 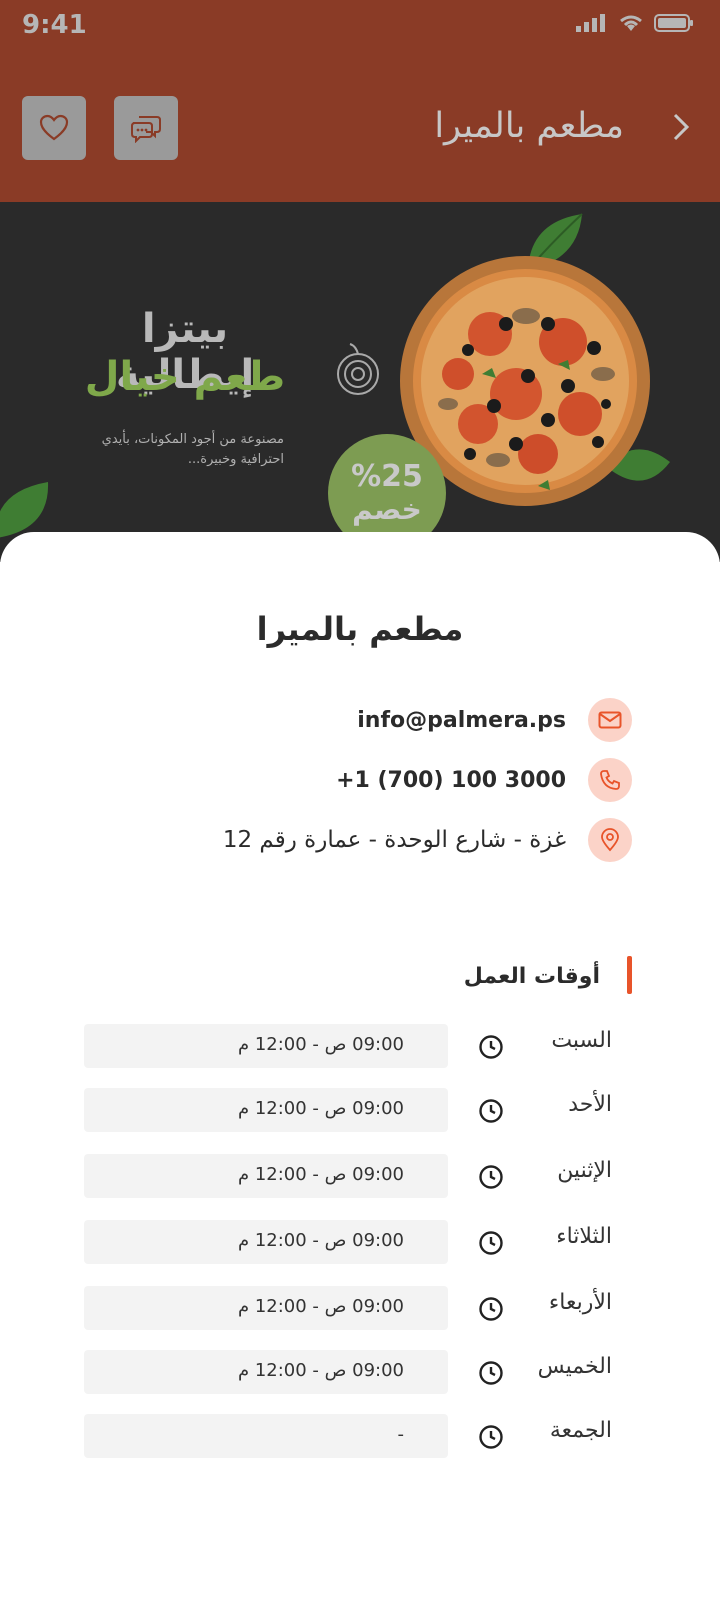 I want to click on promo-subtitle: طعم خيال, so click(x=185, y=377).